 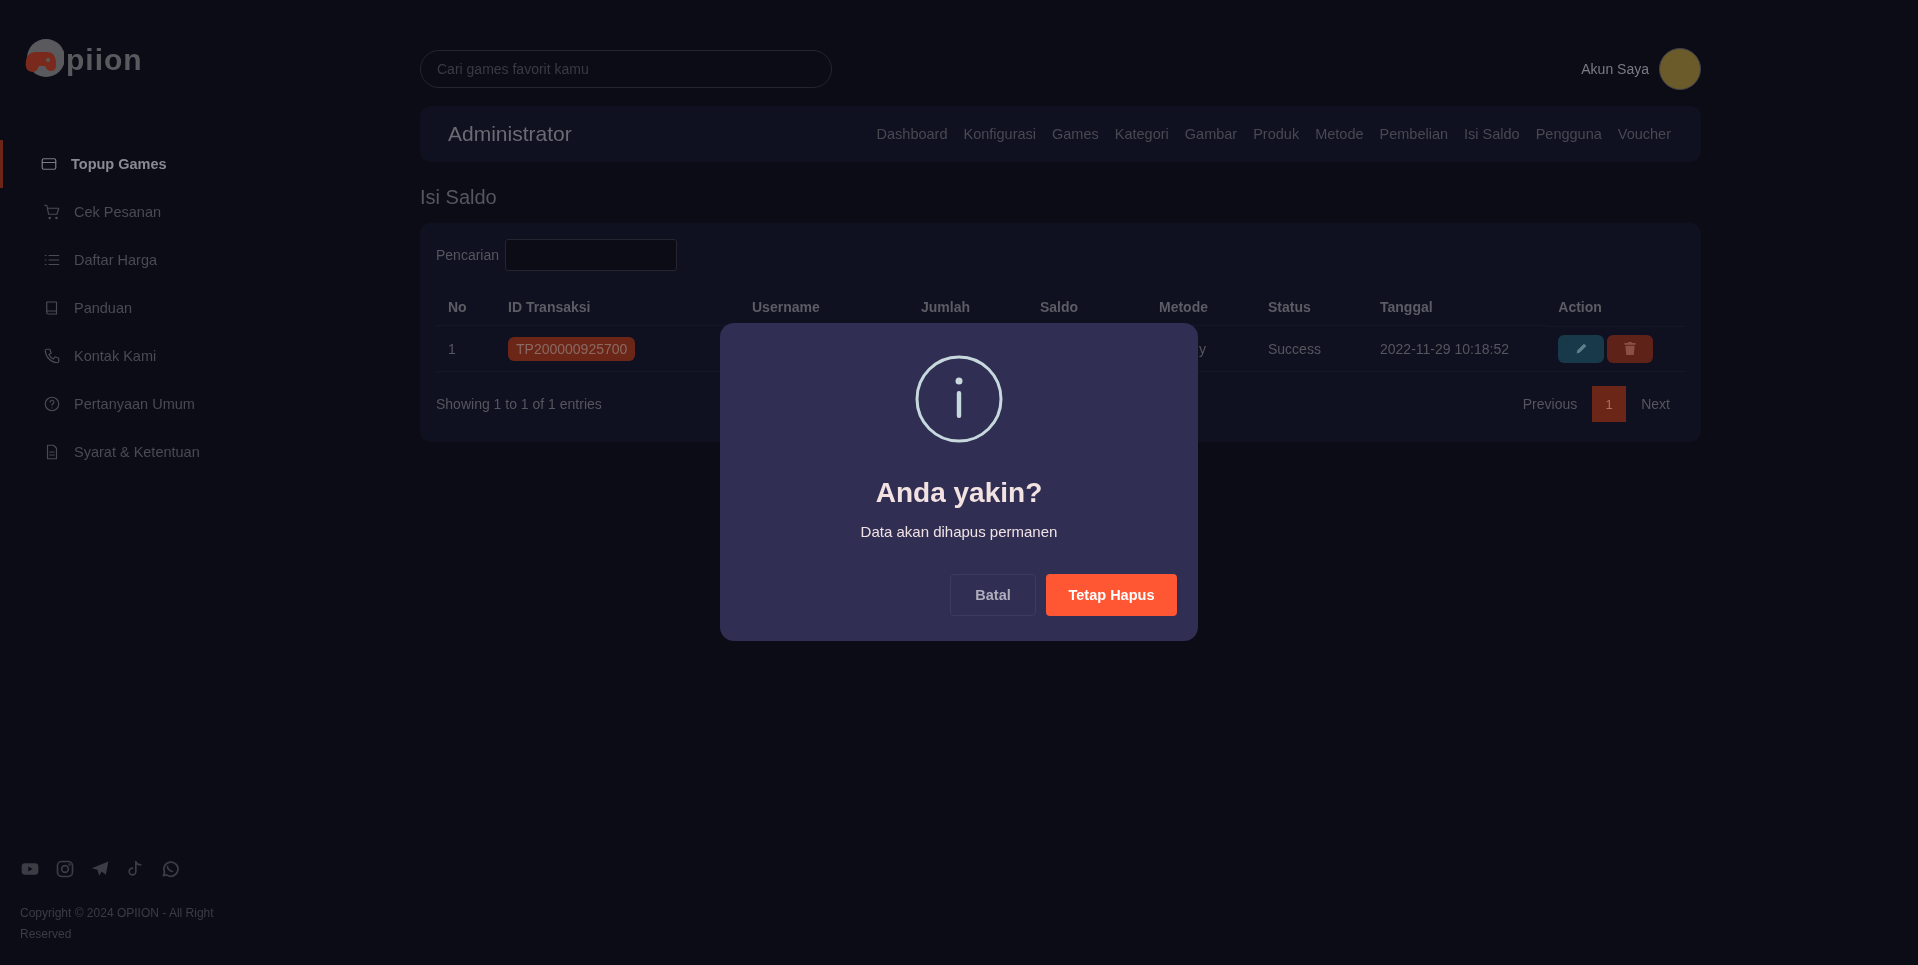 I want to click on nav-link: Dashboard, so click(x=912, y=134).